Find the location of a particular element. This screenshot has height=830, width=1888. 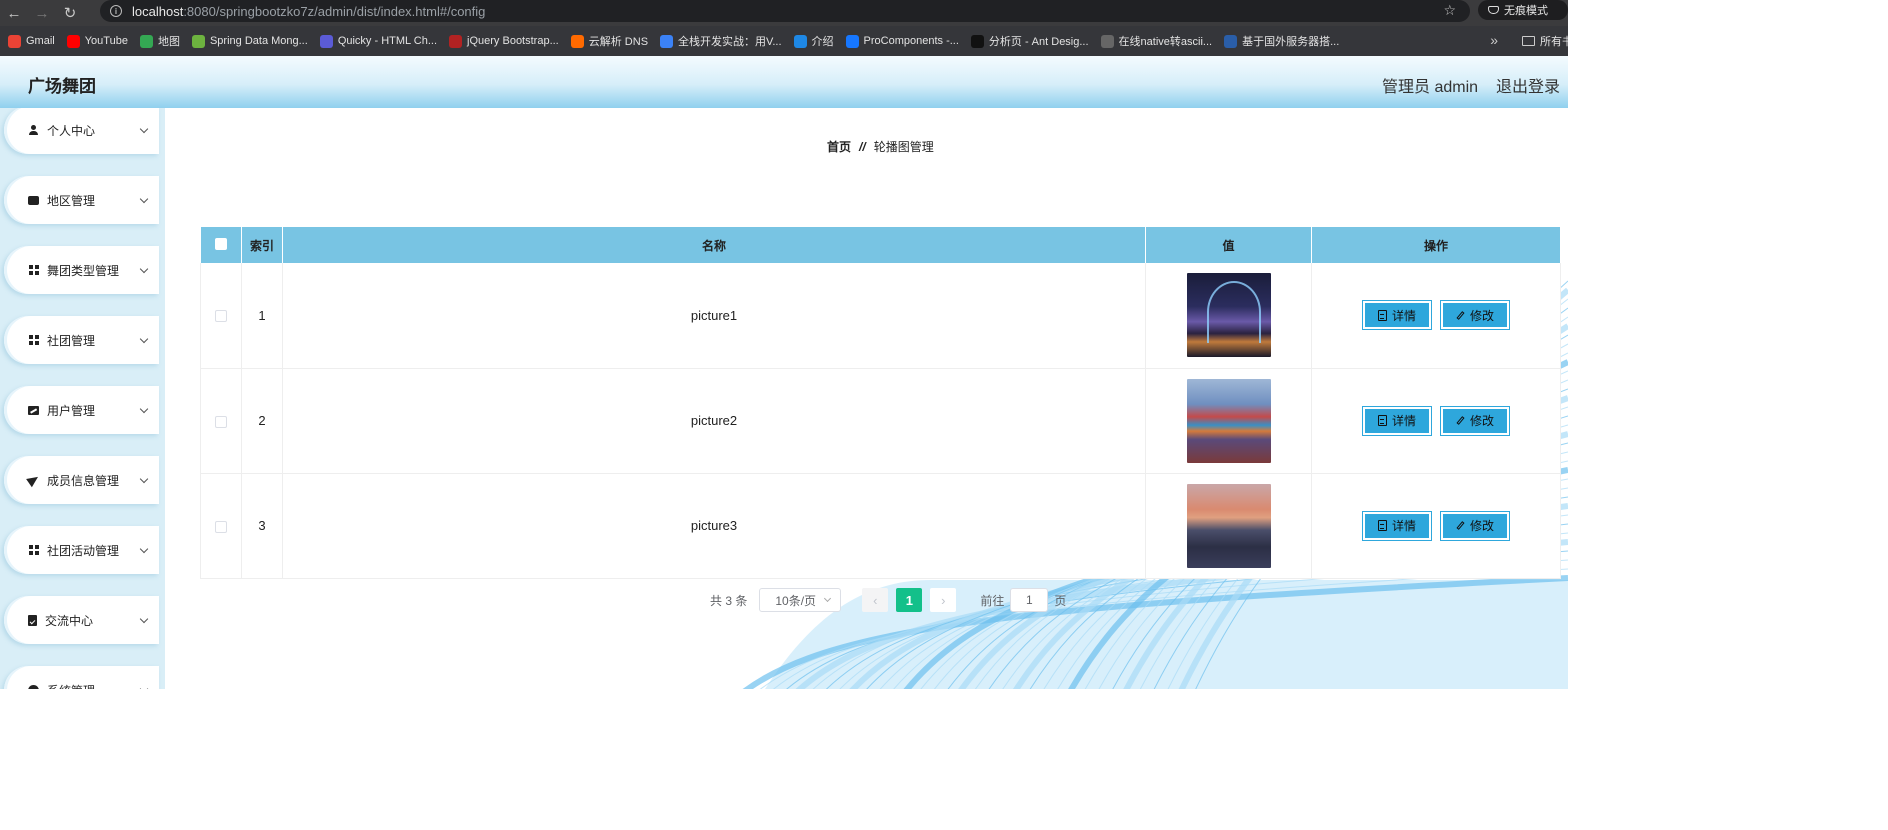

table-row: 2 picture2 详情 修改 is located at coordinates (880, 421).